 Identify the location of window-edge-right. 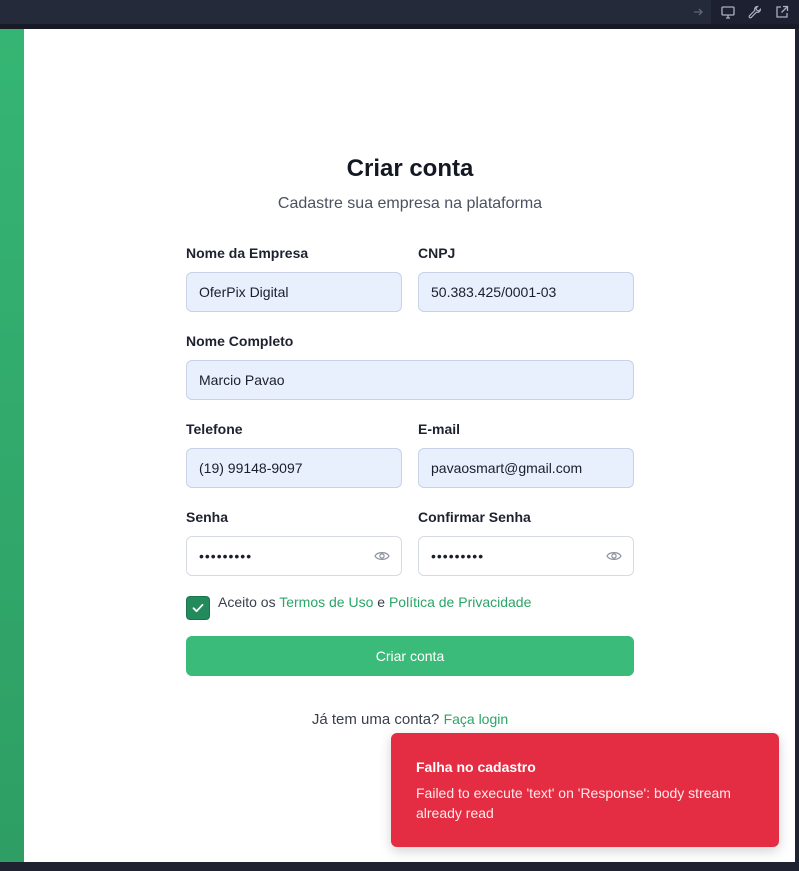
(797, 450).